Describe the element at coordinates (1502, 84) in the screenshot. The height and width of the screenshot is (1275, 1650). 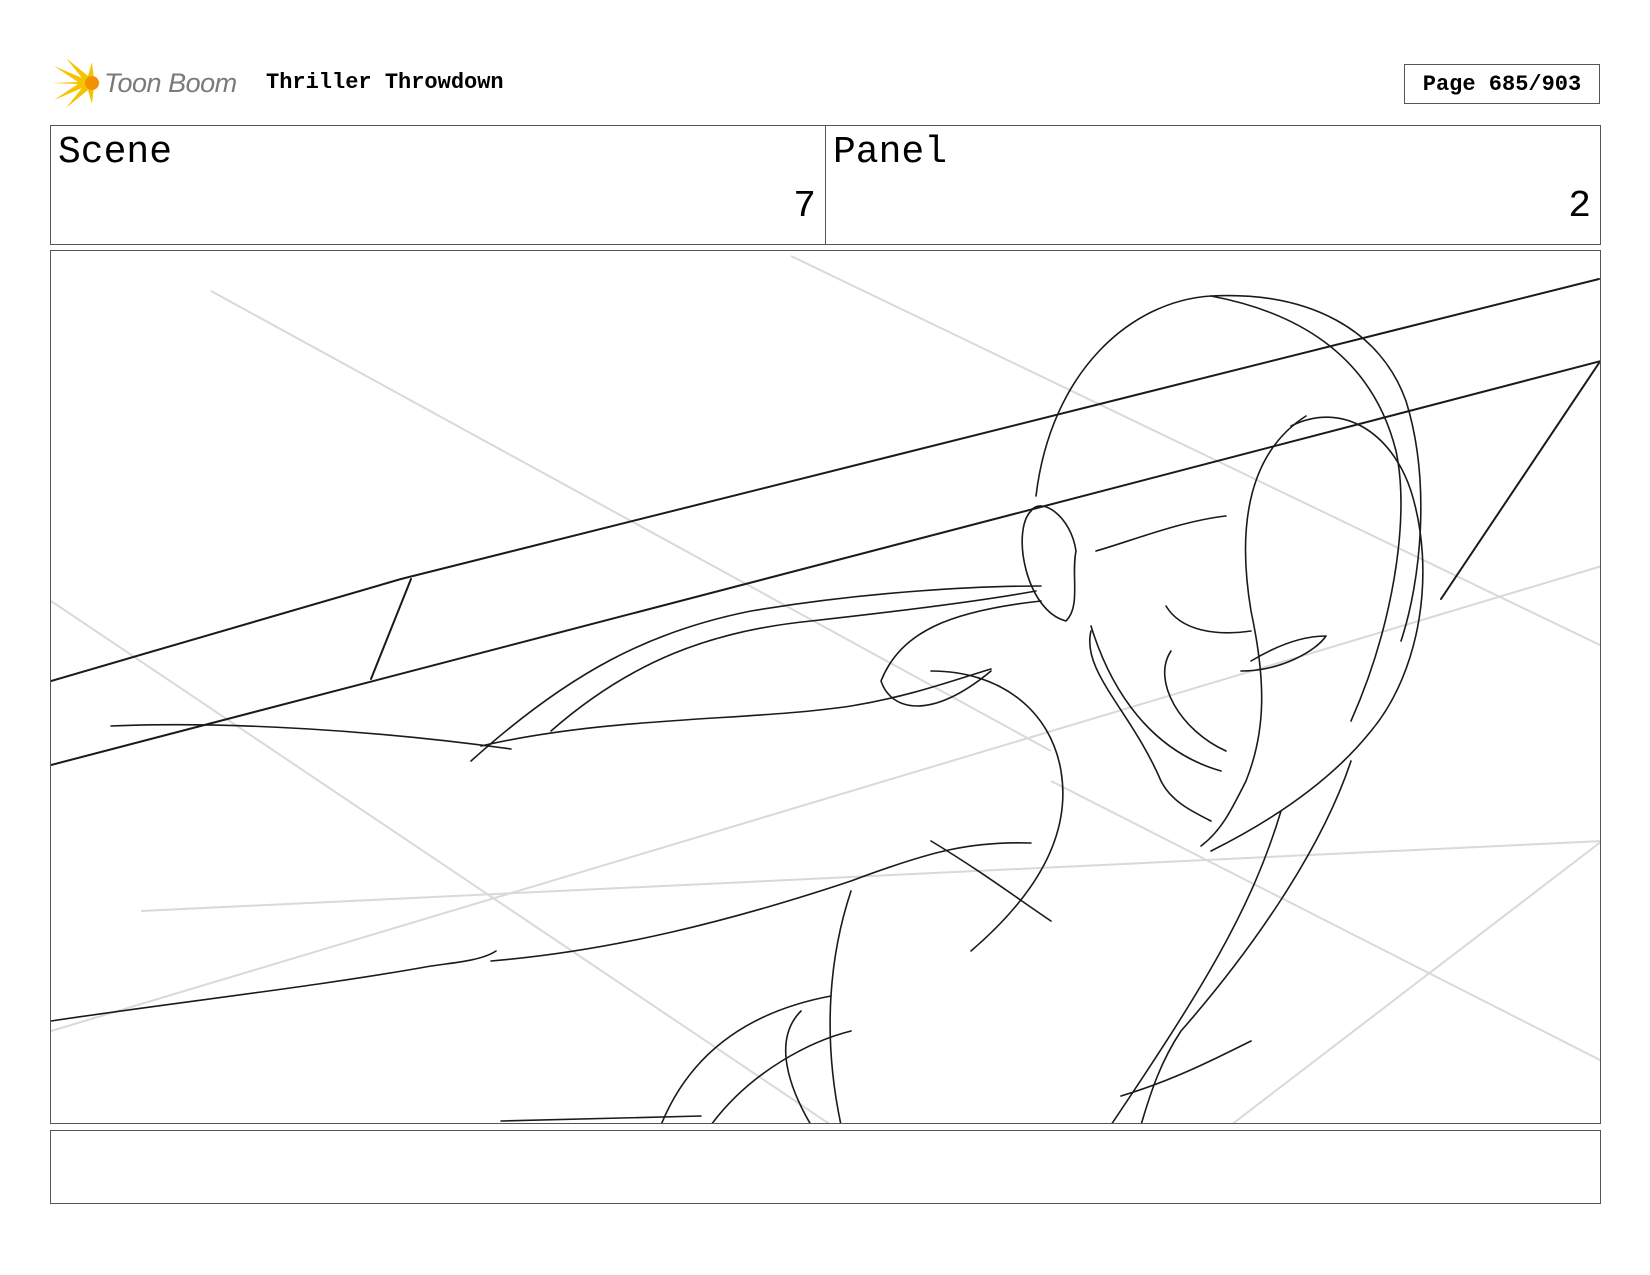
I see `page-indicator: Page 685/903` at that location.